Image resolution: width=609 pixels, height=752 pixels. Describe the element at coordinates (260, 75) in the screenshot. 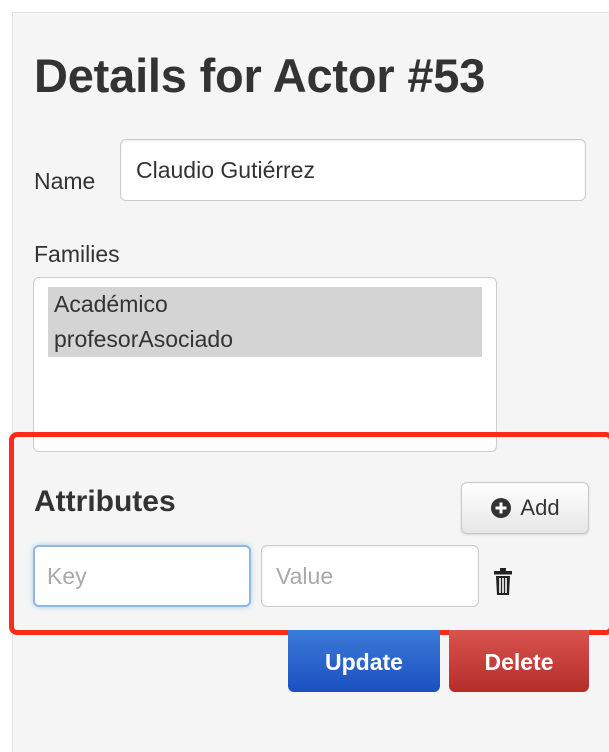

I see `page-title: Details for Actor #53` at that location.